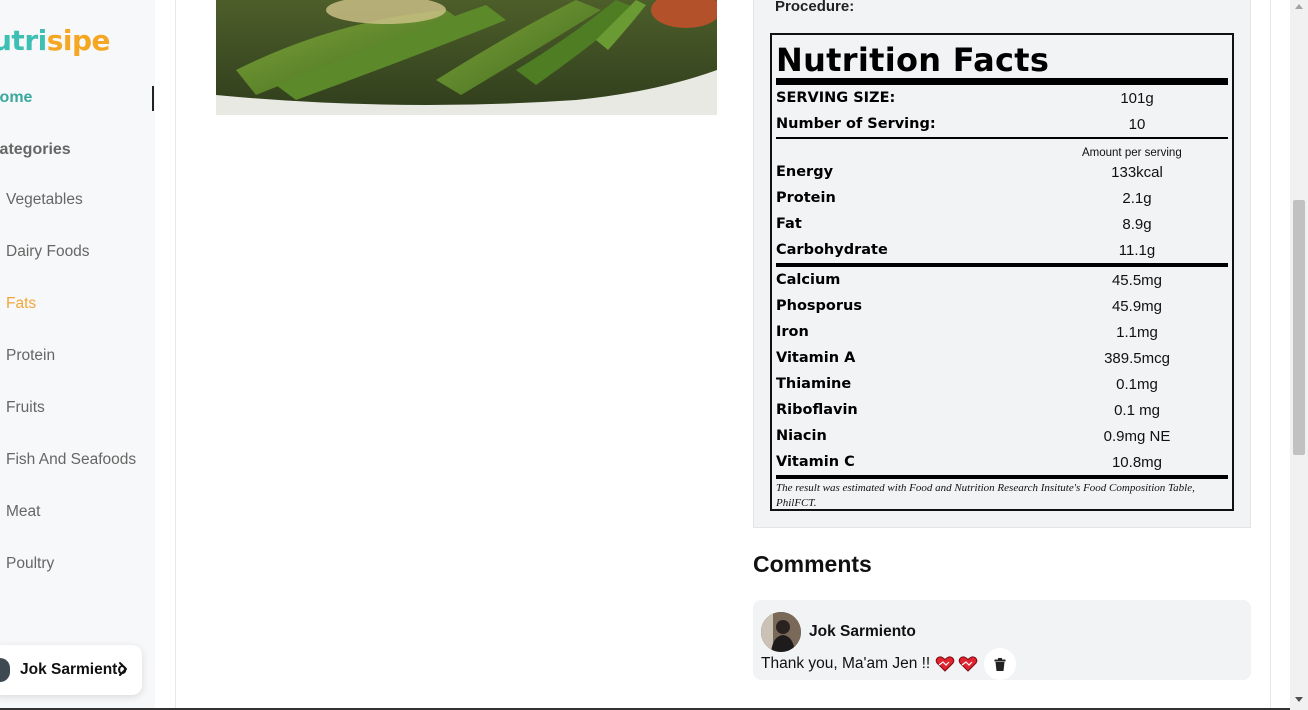 The width and height of the screenshot is (1308, 710). I want to click on nutrient-row: Riboflavin 0.1 mg, so click(1002, 410).